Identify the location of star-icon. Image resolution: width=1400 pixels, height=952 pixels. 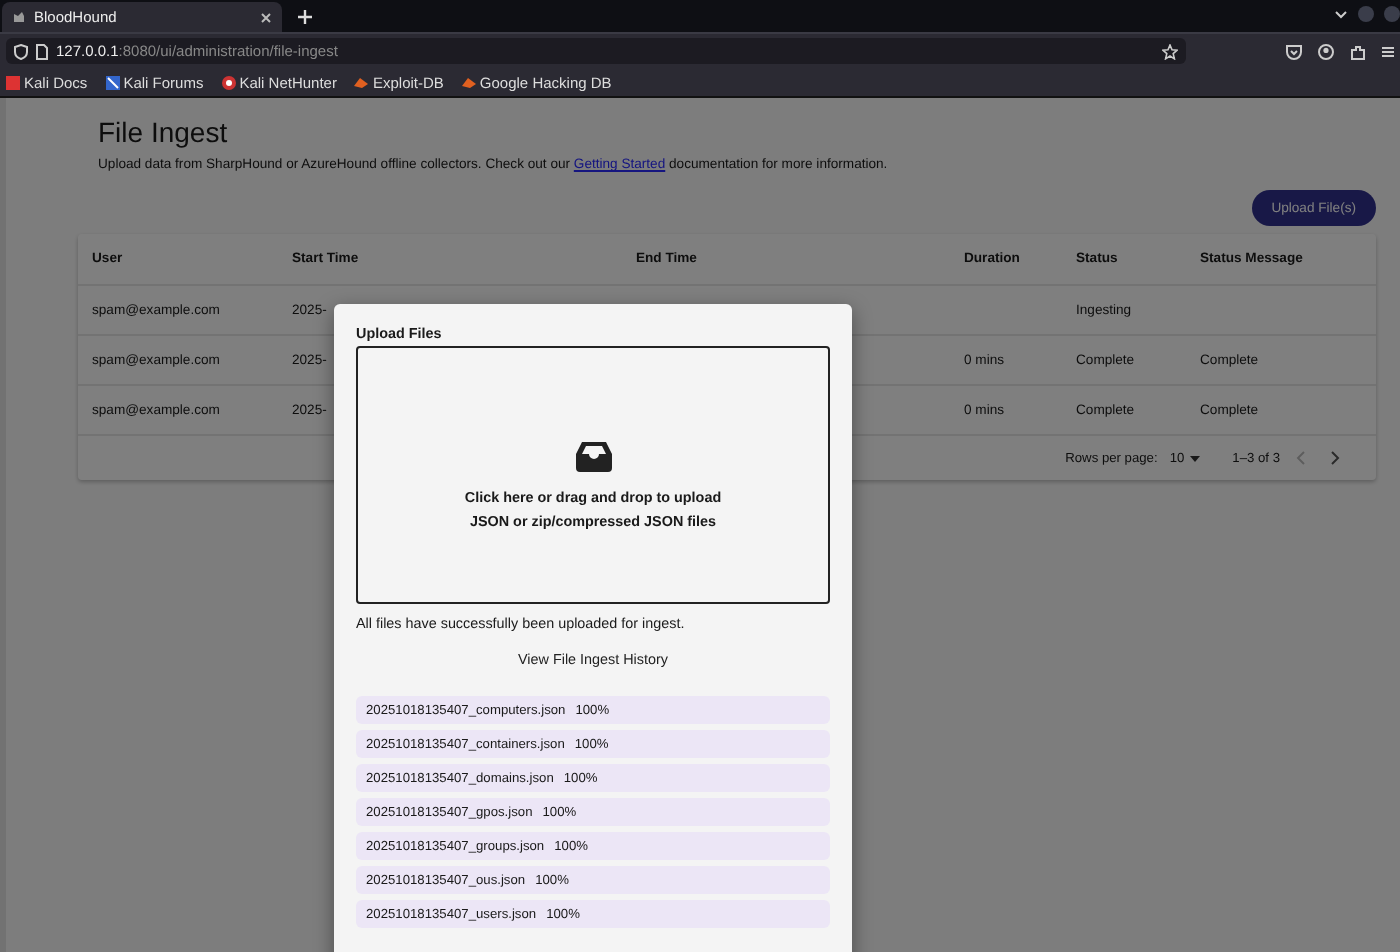
(1170, 51).